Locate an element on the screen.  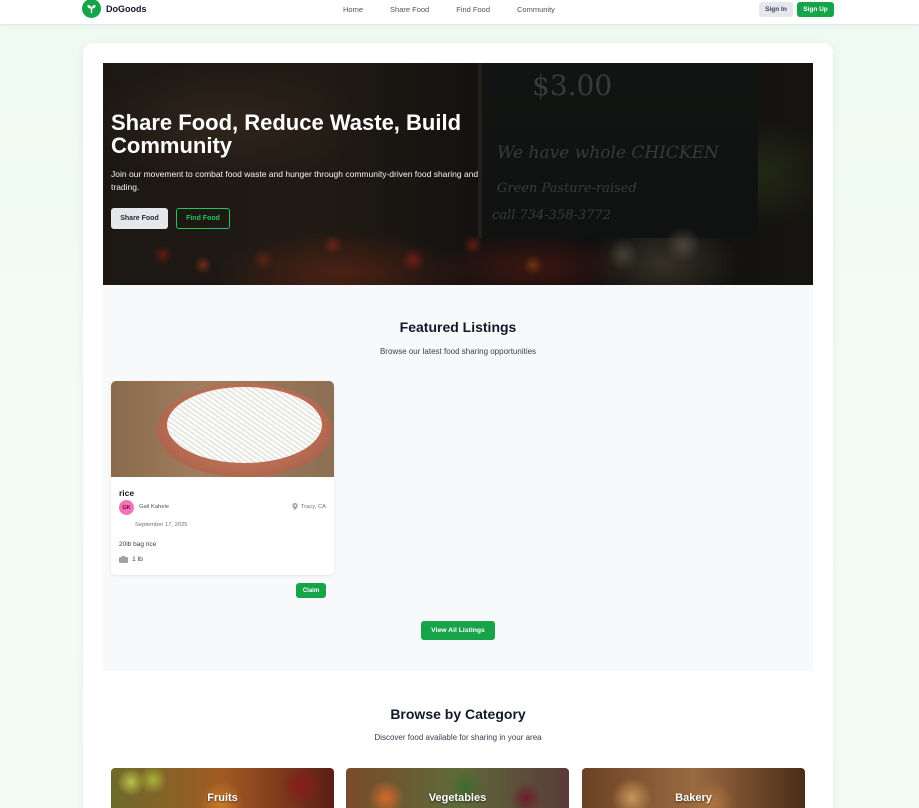
claim-button: Claim is located at coordinates (311, 590).